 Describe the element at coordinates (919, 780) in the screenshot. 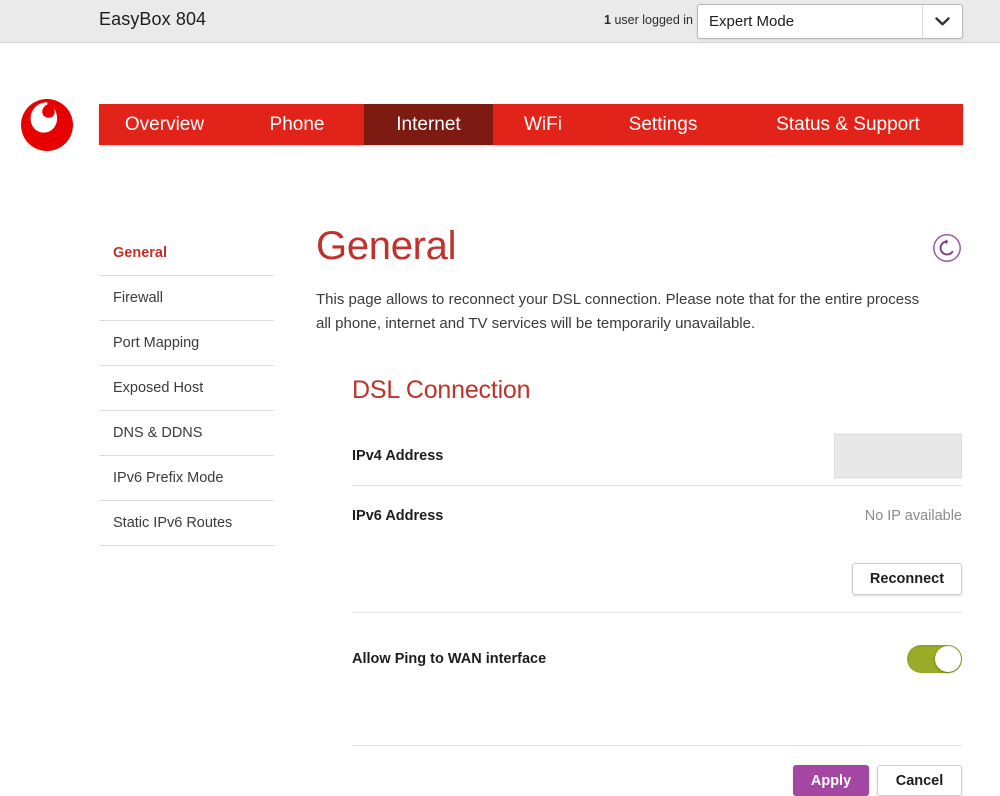

I see `cancel-button: Cancel` at that location.